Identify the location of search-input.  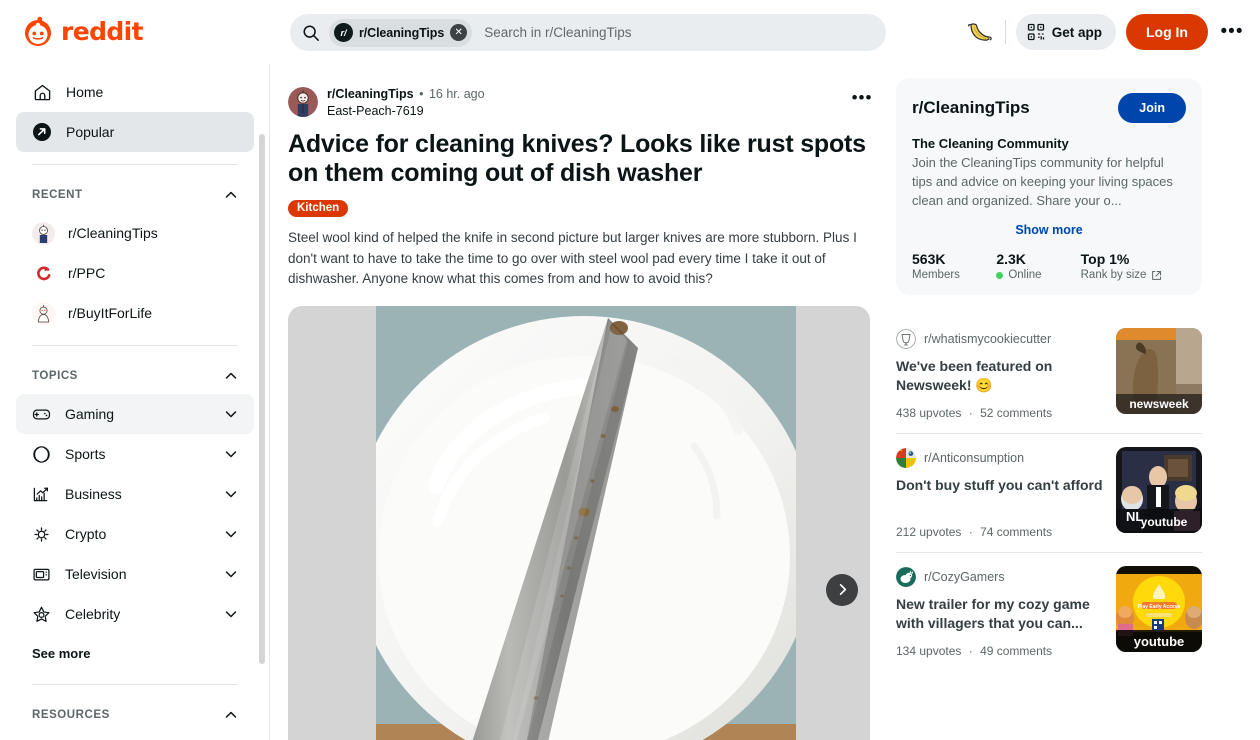
(685, 32).